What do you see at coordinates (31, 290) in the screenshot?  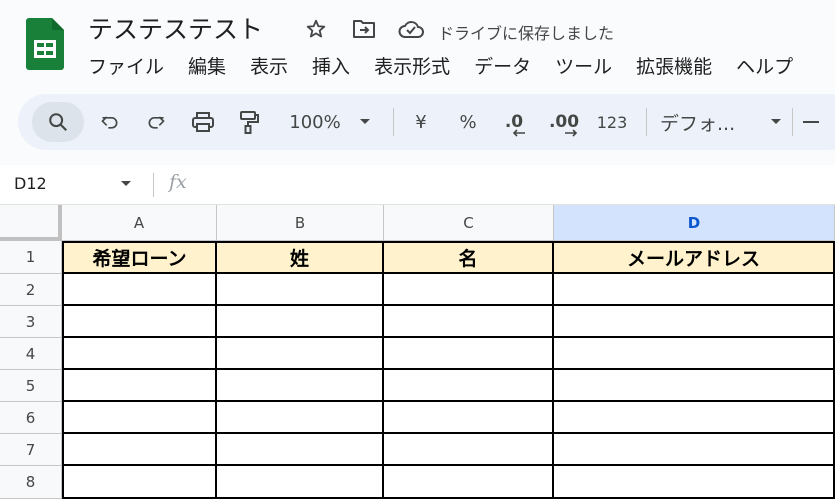 I see `row-header-2: 2` at bounding box center [31, 290].